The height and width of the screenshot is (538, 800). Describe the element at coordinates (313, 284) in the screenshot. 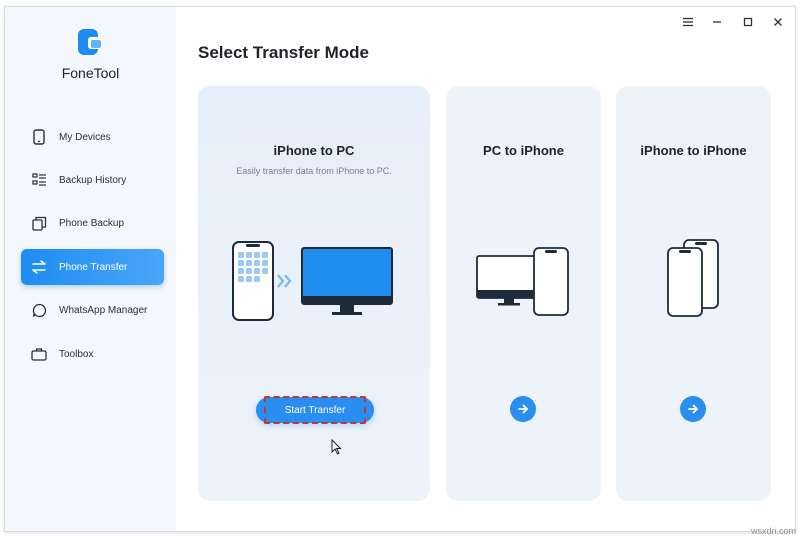

I see `iphone-to-pc-illustration-icon` at that location.